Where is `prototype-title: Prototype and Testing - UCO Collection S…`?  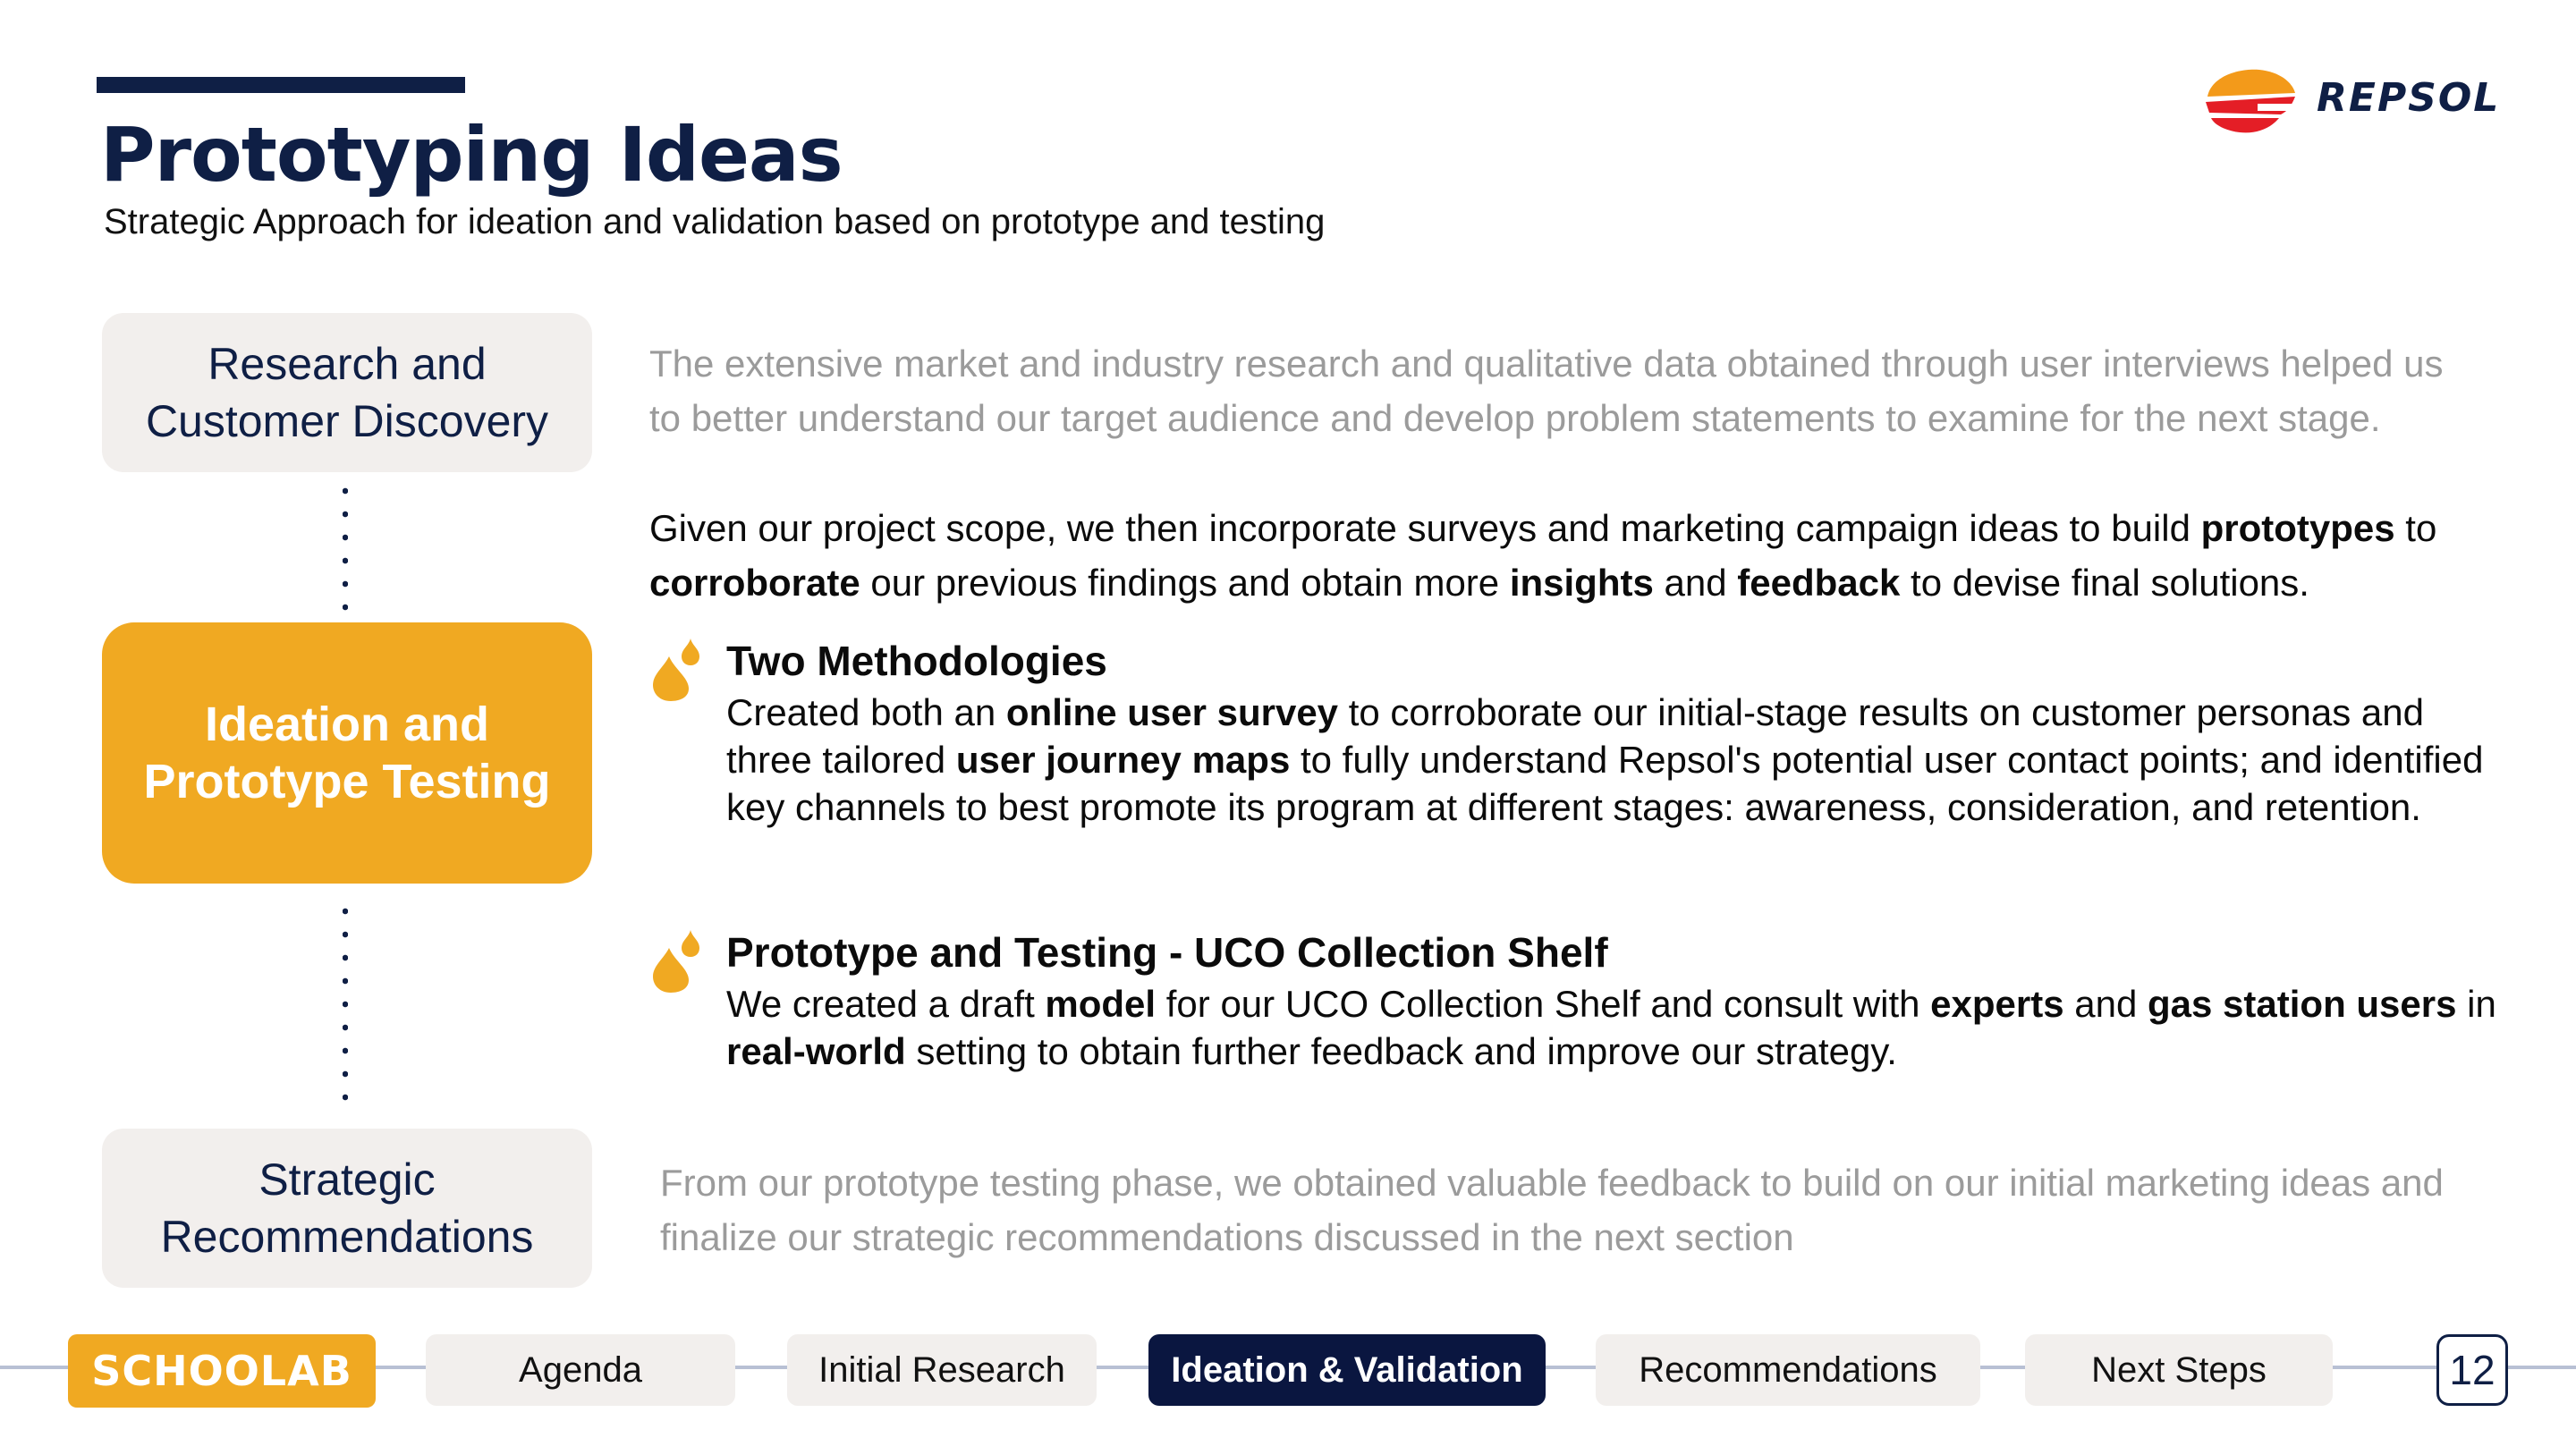
prototype-title: Prototype and Testing - UCO Collection S… is located at coordinates (1167, 952).